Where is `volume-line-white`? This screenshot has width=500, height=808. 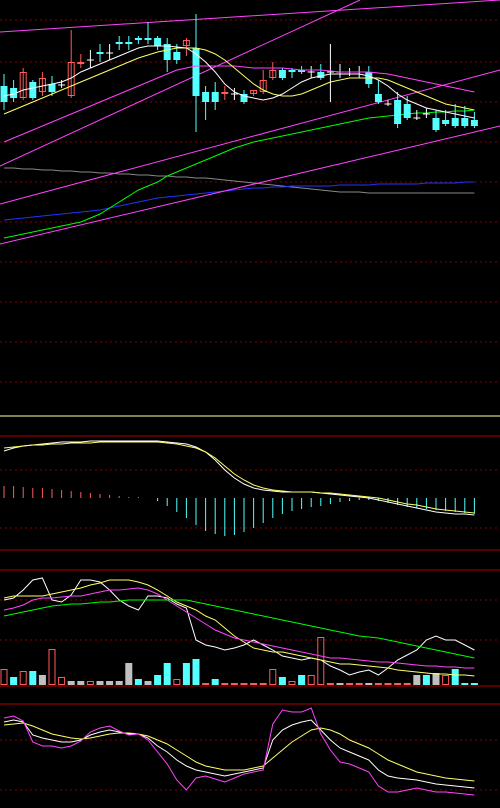 volume-line-white is located at coordinates (239, 626).